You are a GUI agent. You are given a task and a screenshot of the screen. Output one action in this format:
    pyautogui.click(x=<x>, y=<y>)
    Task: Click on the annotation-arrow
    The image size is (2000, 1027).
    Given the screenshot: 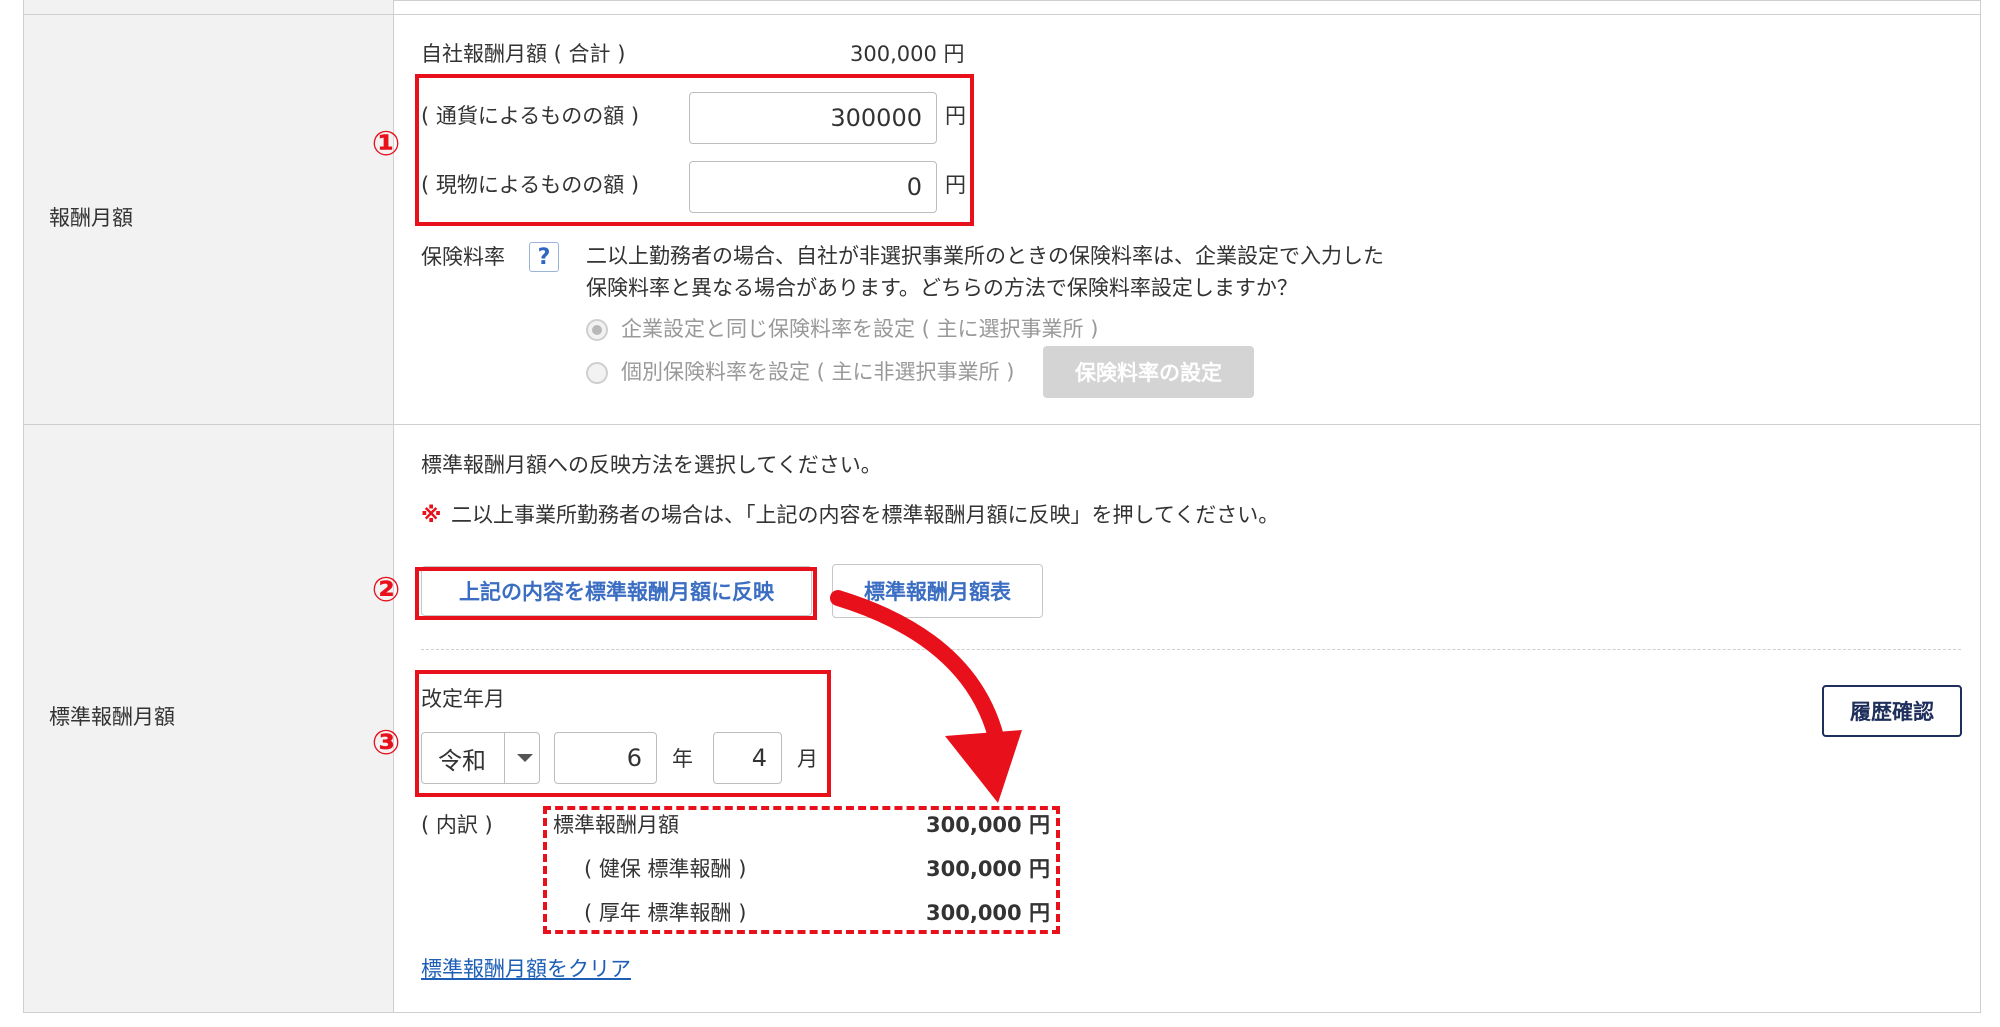 What is the action you would take?
    pyautogui.click(x=926, y=696)
    